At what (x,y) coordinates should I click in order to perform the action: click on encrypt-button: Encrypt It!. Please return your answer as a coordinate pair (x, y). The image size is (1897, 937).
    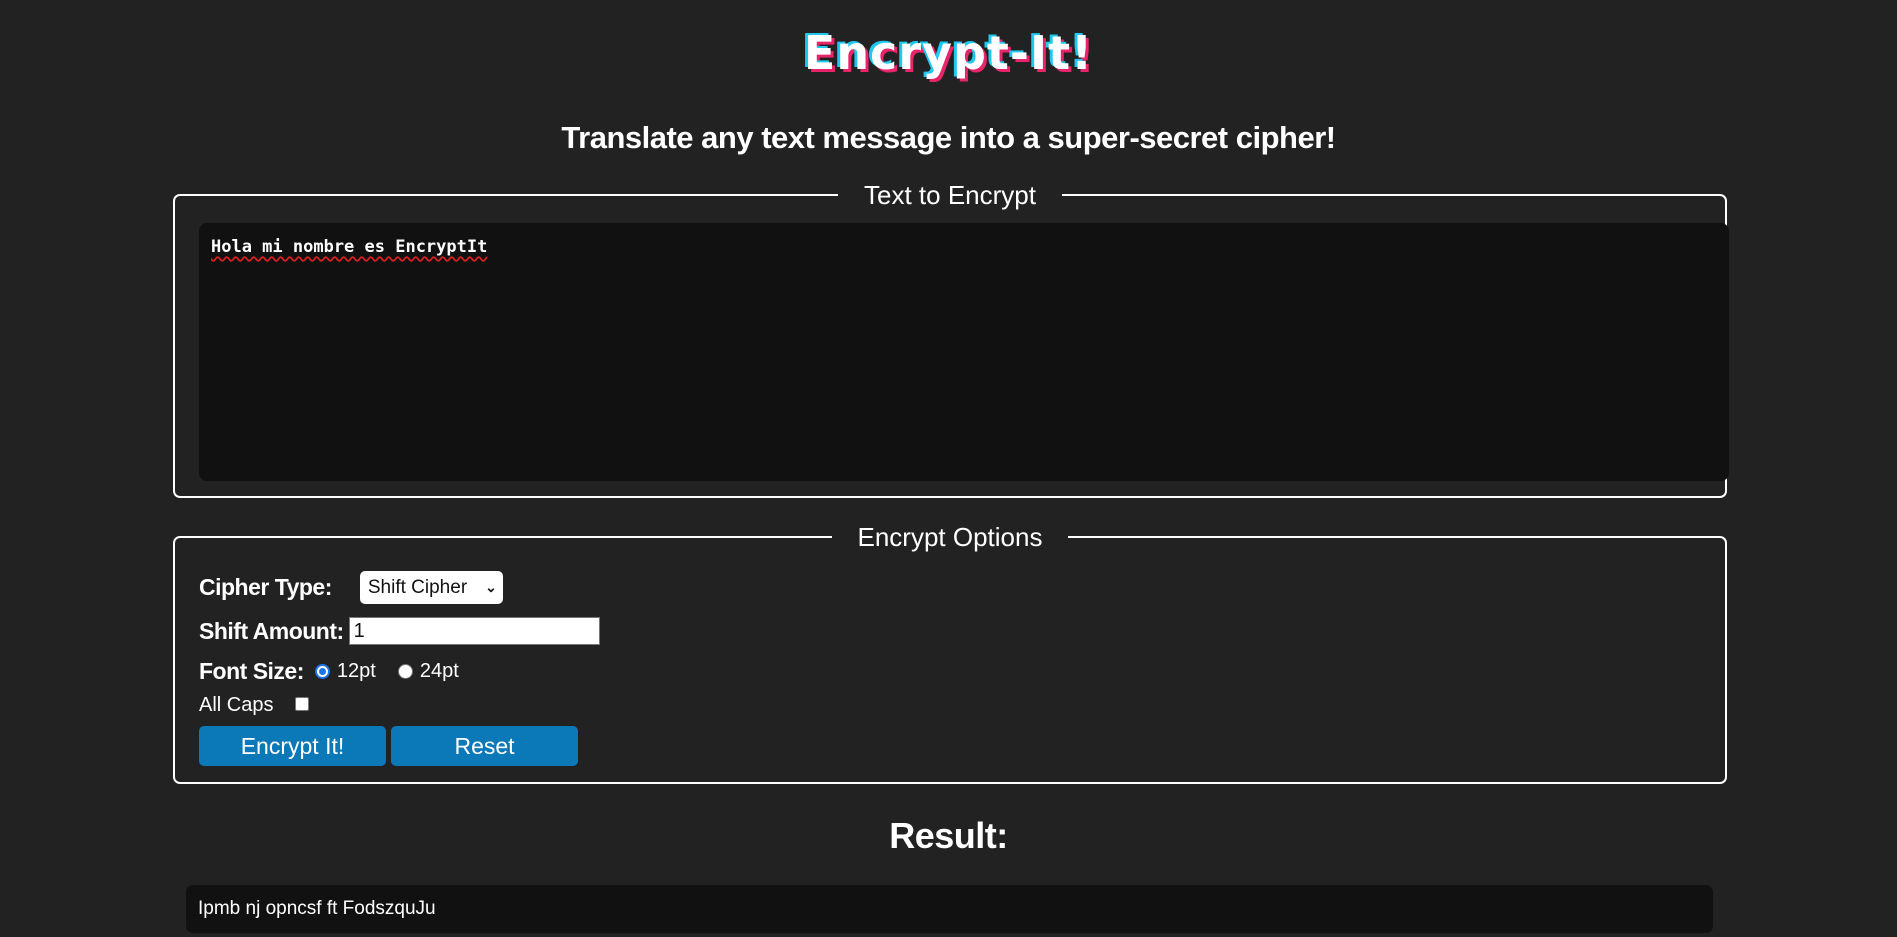
    Looking at the image, I should click on (292, 746).